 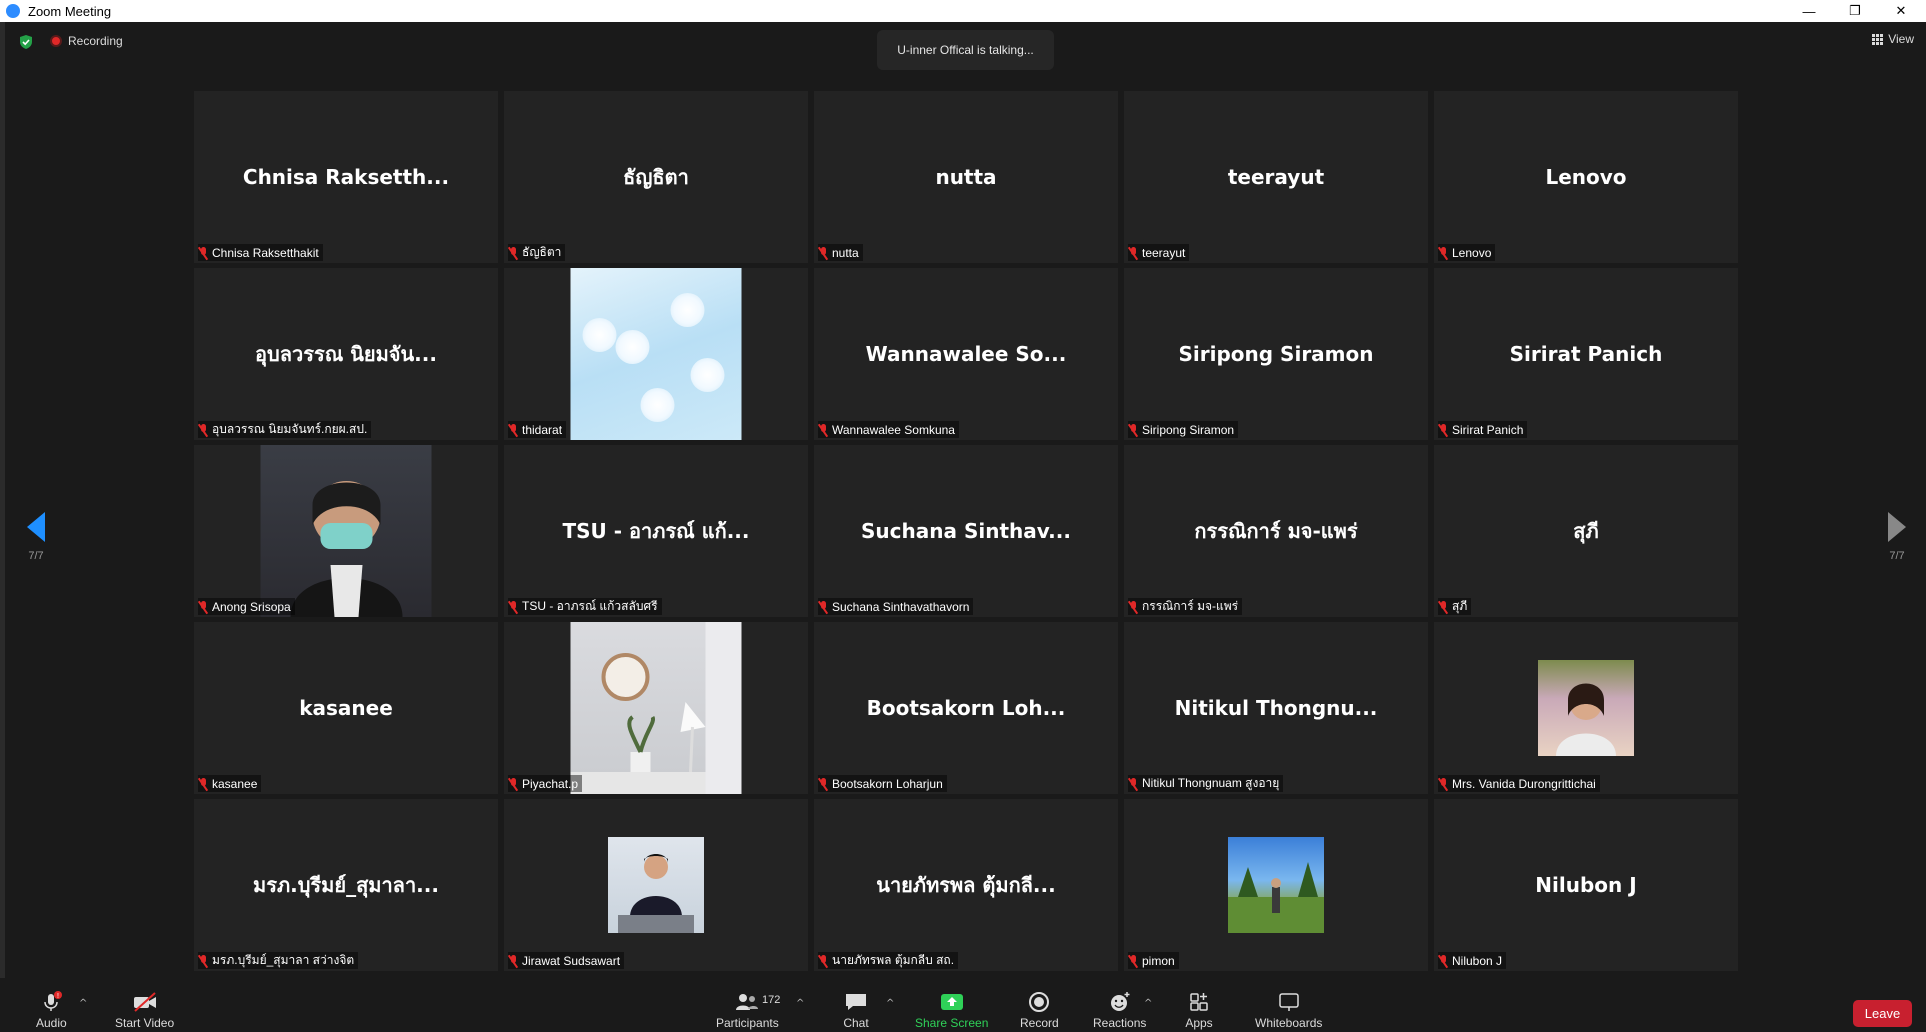 I want to click on grid-view-icon, so click(x=1878, y=39).